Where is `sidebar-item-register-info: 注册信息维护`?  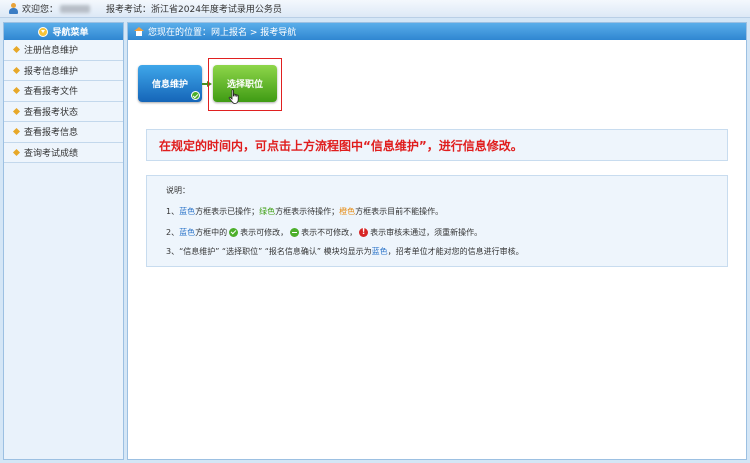 sidebar-item-register-info: 注册信息维护 is located at coordinates (63, 50).